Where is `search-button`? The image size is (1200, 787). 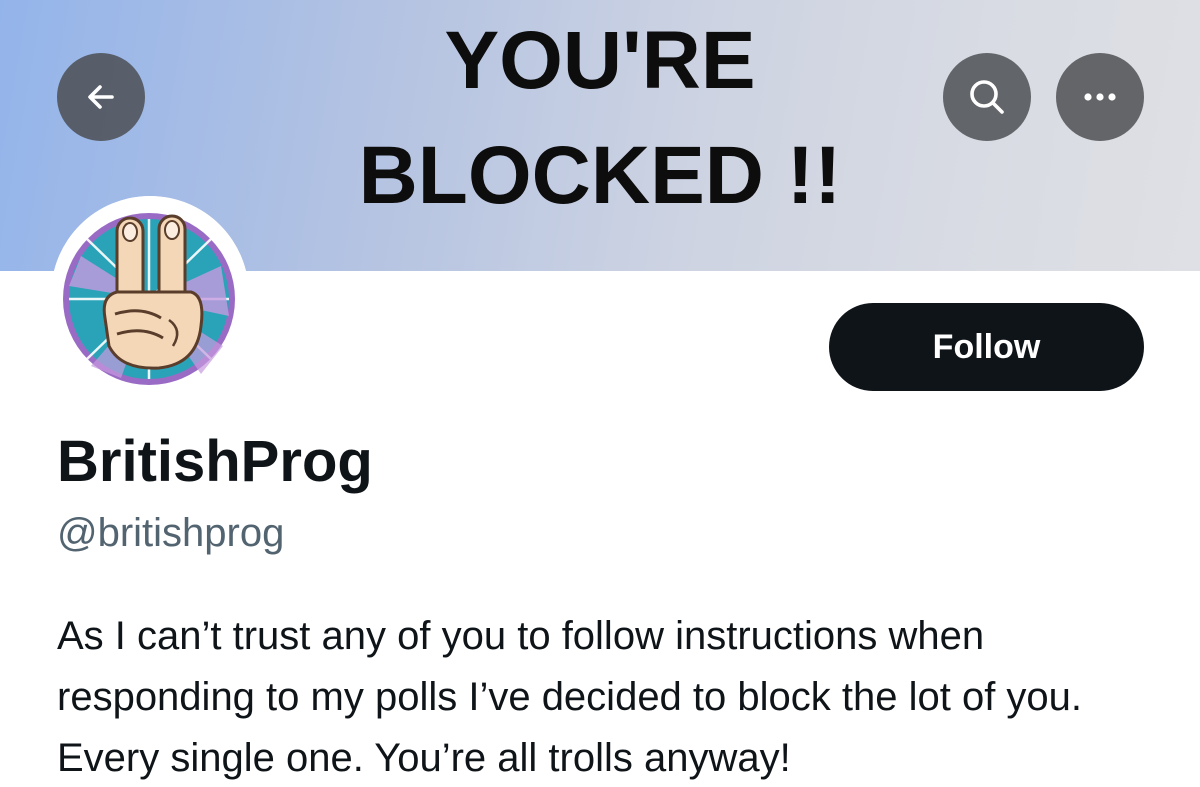
search-button is located at coordinates (987, 97).